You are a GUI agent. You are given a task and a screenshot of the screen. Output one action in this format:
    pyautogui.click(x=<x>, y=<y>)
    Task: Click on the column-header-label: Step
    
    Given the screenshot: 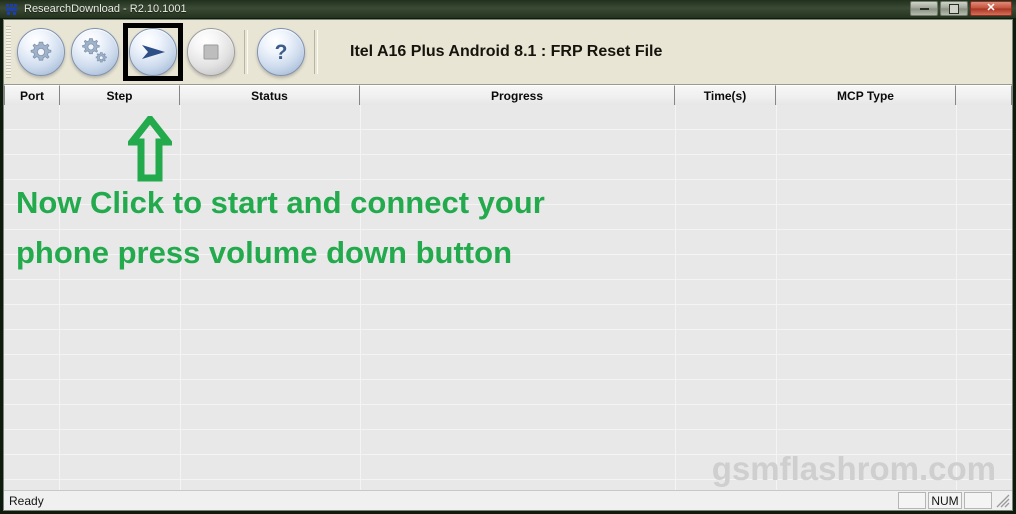 What is the action you would take?
    pyautogui.click(x=119, y=95)
    